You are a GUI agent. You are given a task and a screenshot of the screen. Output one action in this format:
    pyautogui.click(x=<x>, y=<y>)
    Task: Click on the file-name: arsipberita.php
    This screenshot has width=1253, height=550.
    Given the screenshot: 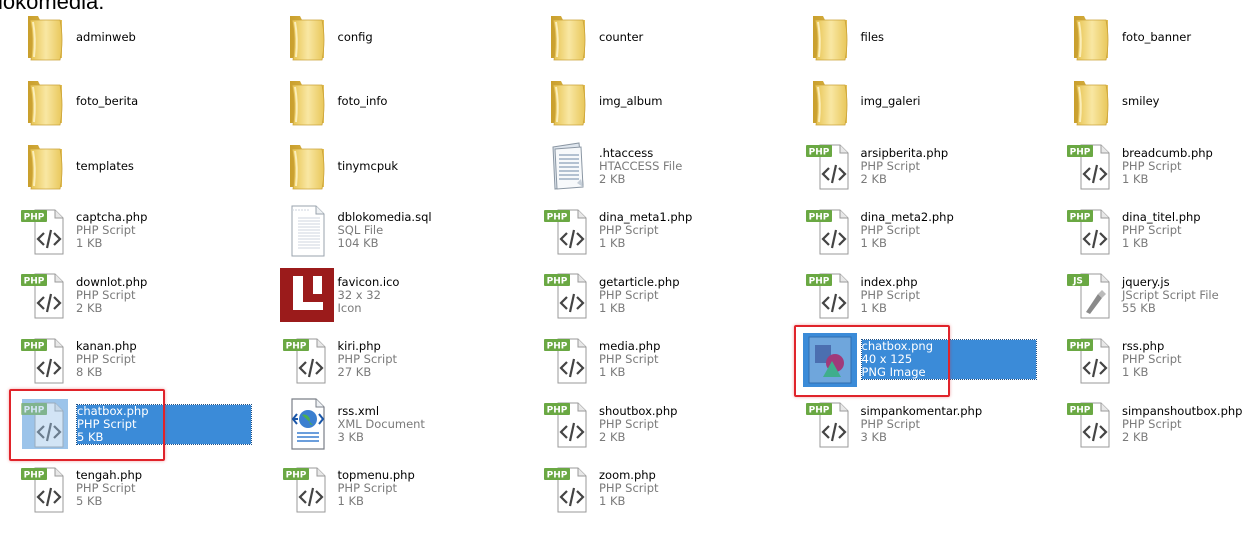 What is the action you would take?
    pyautogui.click(x=904, y=152)
    